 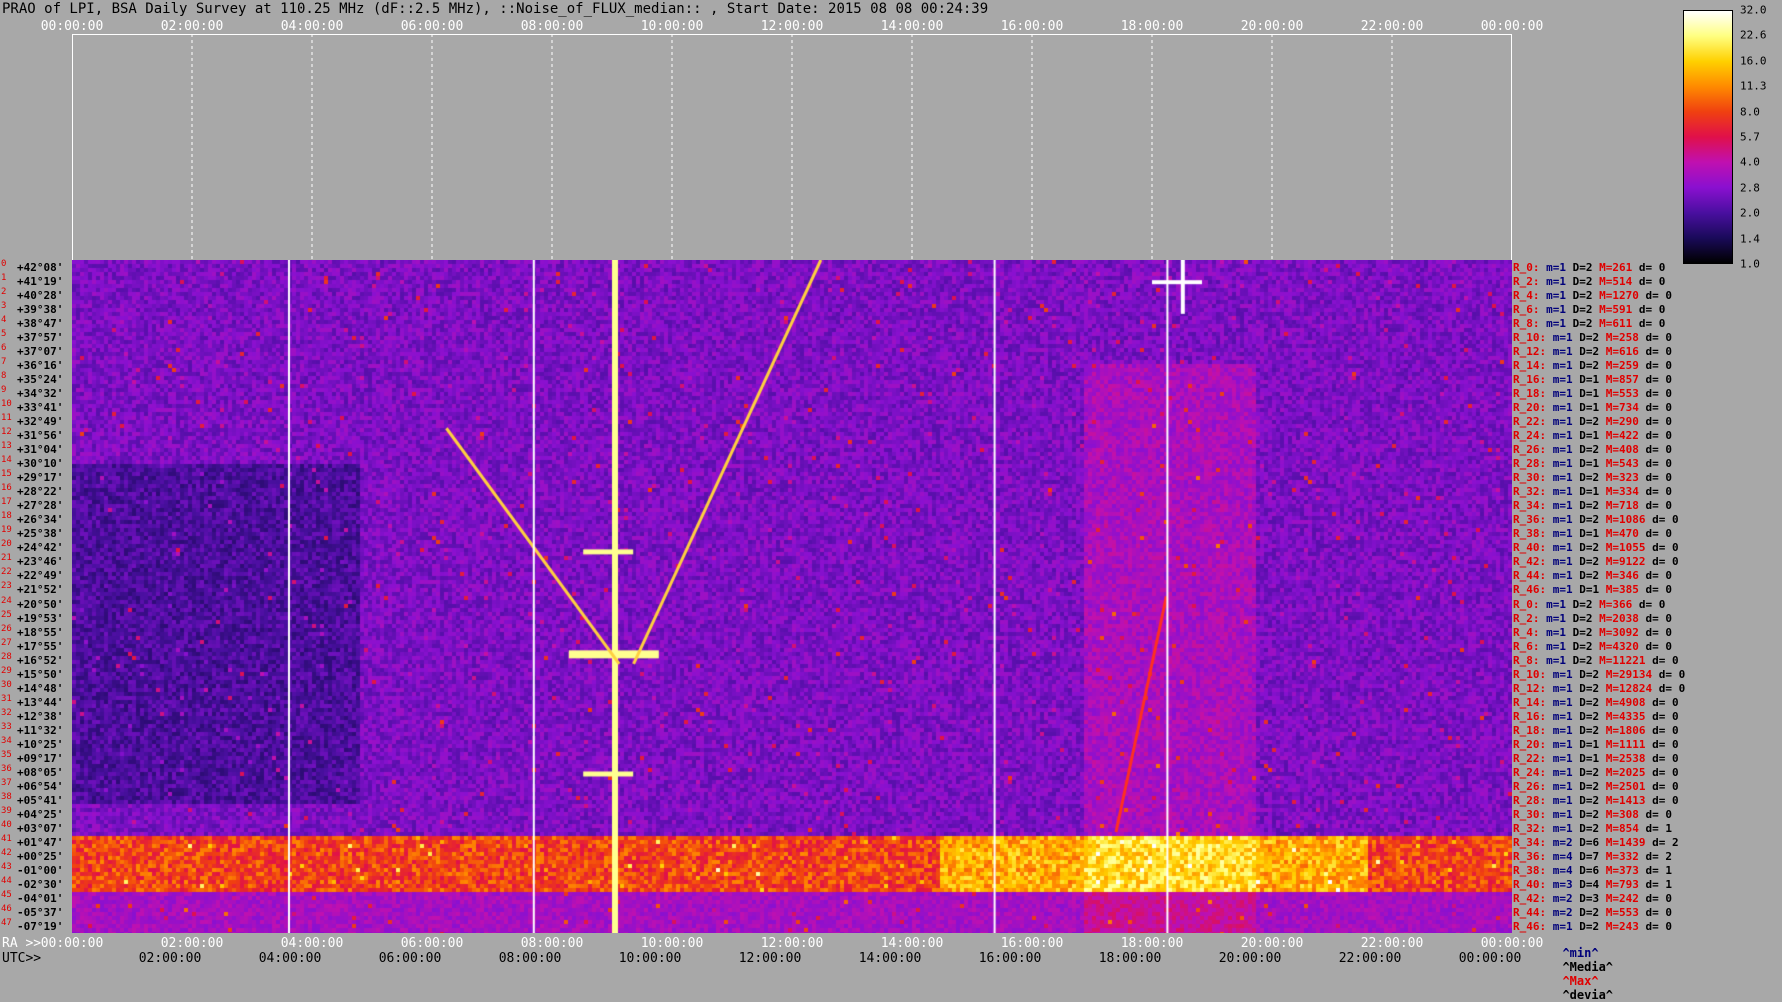 I want to click on declination-label: +03°07', so click(x=40, y=828).